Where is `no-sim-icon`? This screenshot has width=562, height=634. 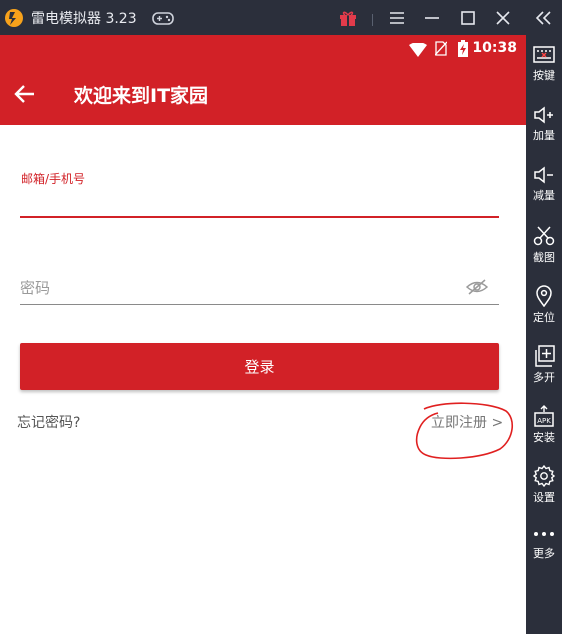
no-sim-icon is located at coordinates (441, 50).